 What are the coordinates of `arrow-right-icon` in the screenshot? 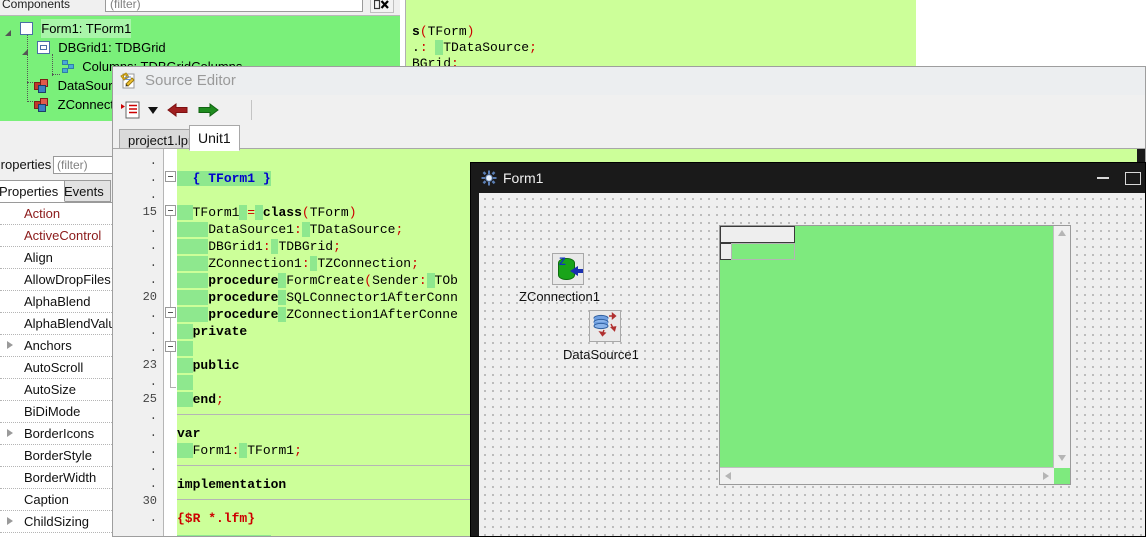 It's located at (208, 111).